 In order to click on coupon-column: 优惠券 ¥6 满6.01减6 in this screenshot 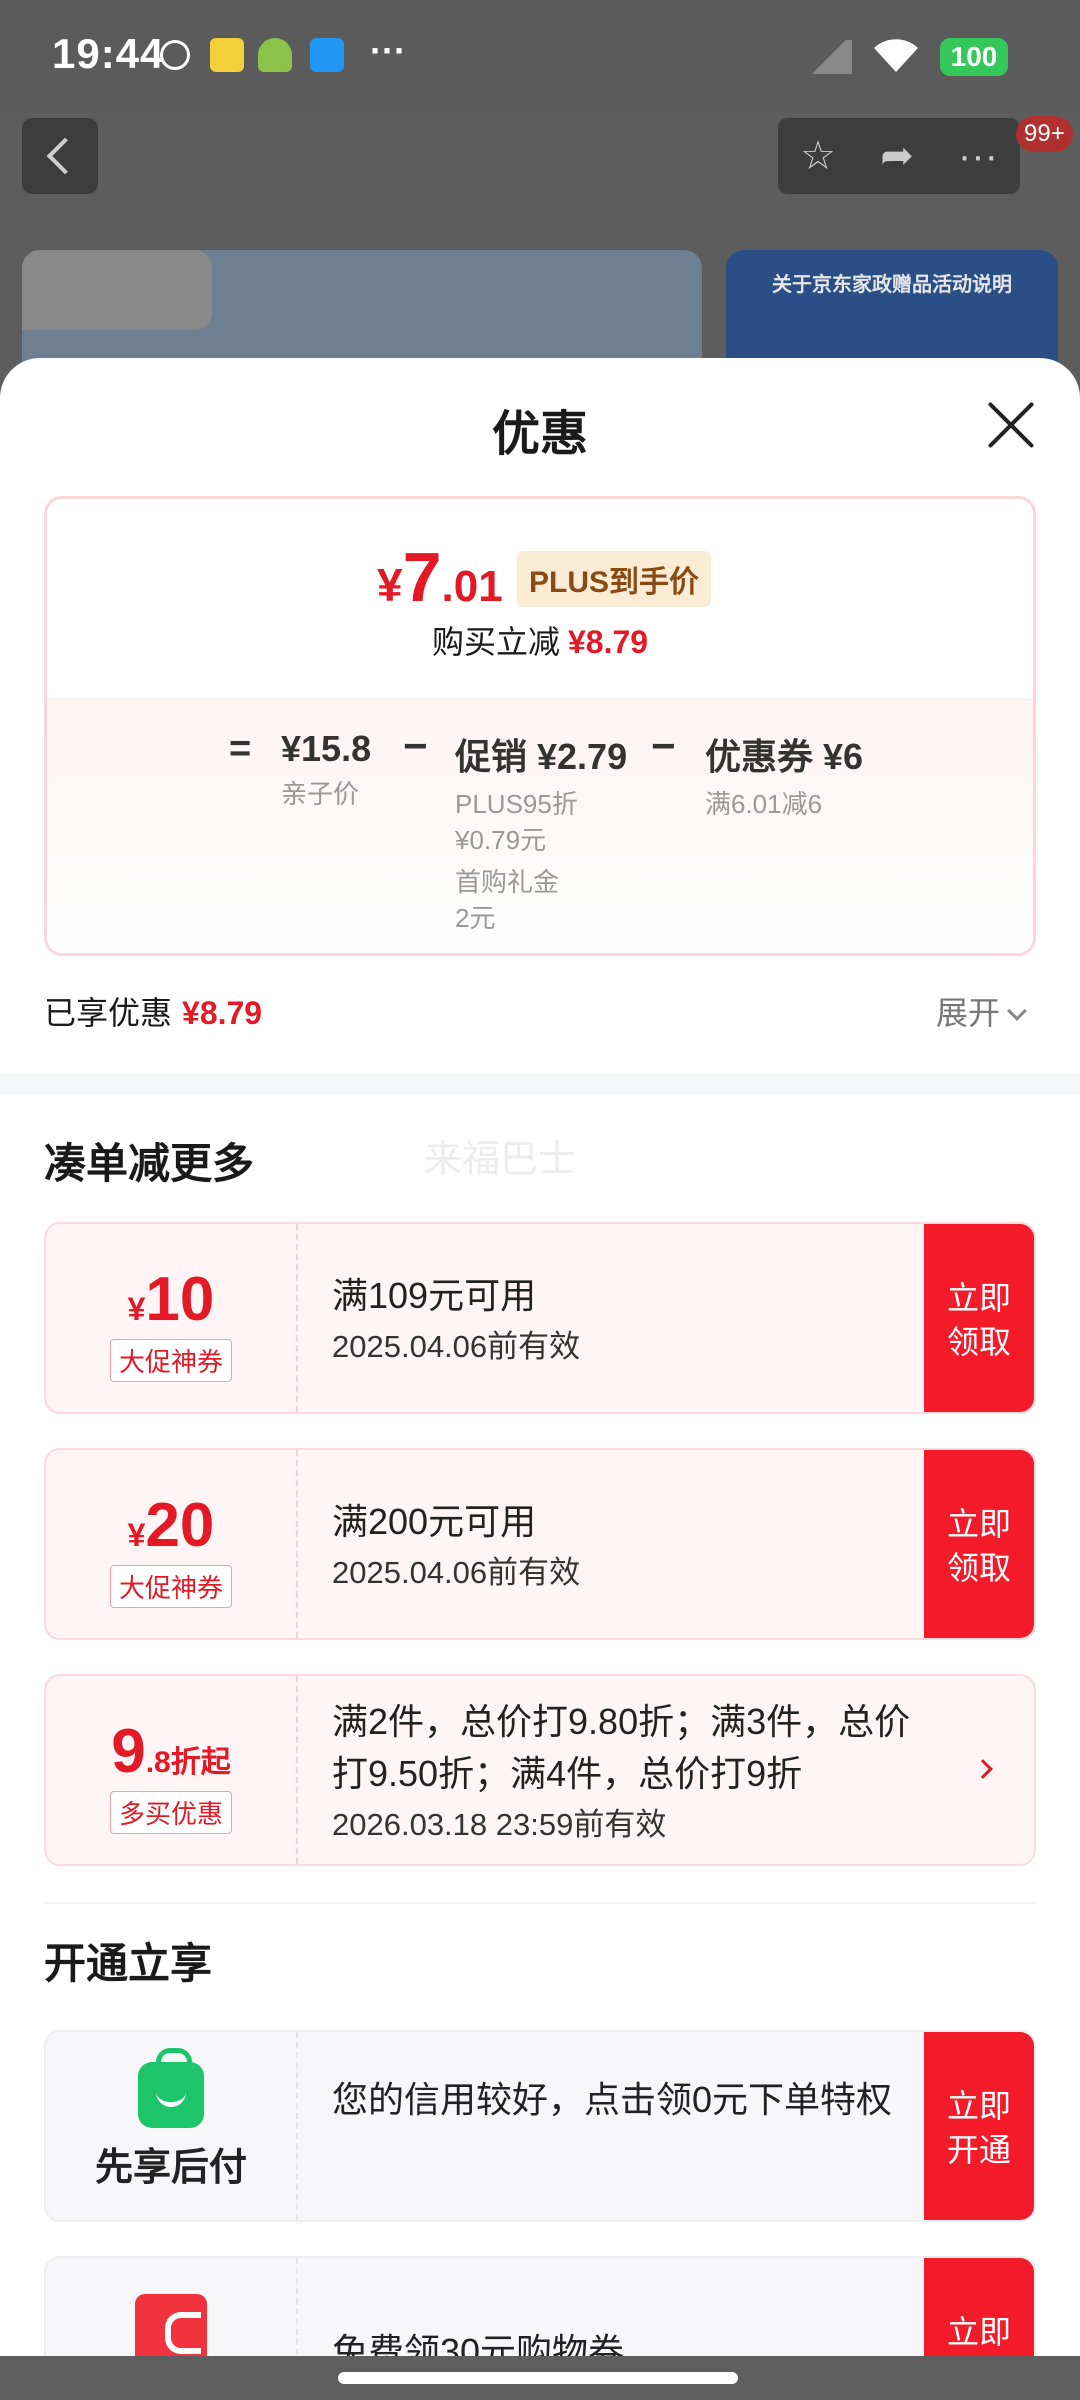, I will do `click(784, 775)`.